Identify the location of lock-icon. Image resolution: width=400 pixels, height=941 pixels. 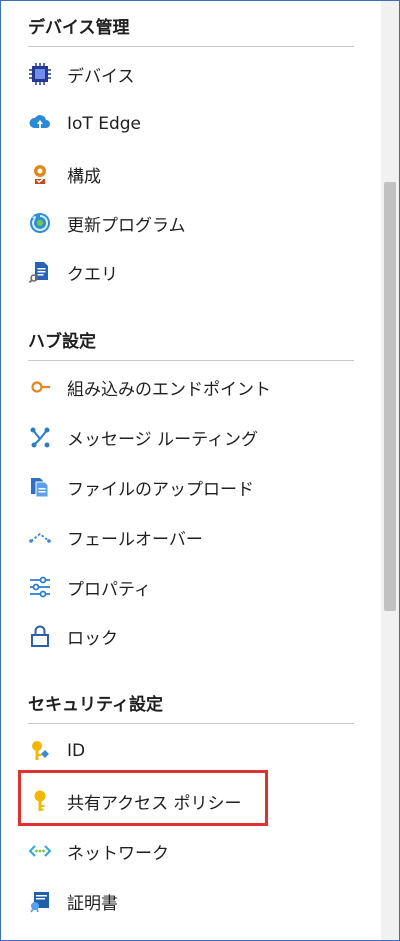
(40, 636).